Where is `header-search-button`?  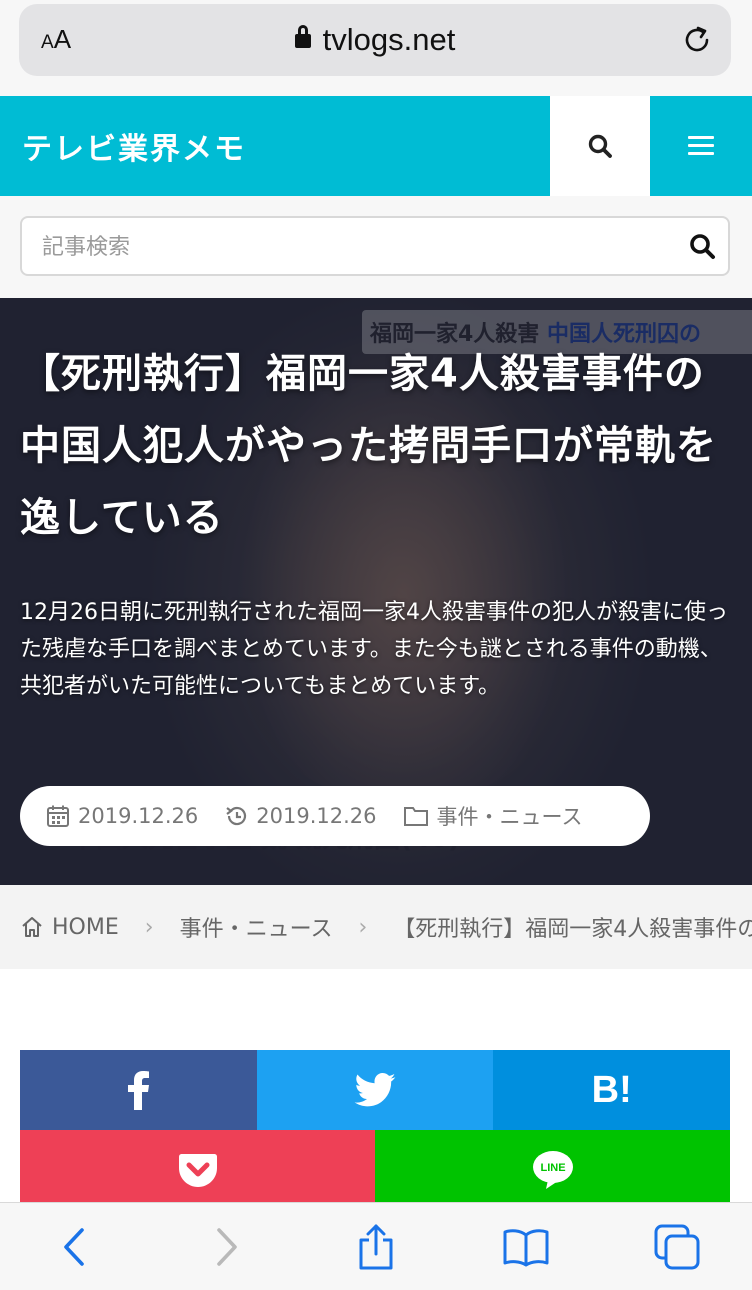
header-search-button is located at coordinates (600, 146).